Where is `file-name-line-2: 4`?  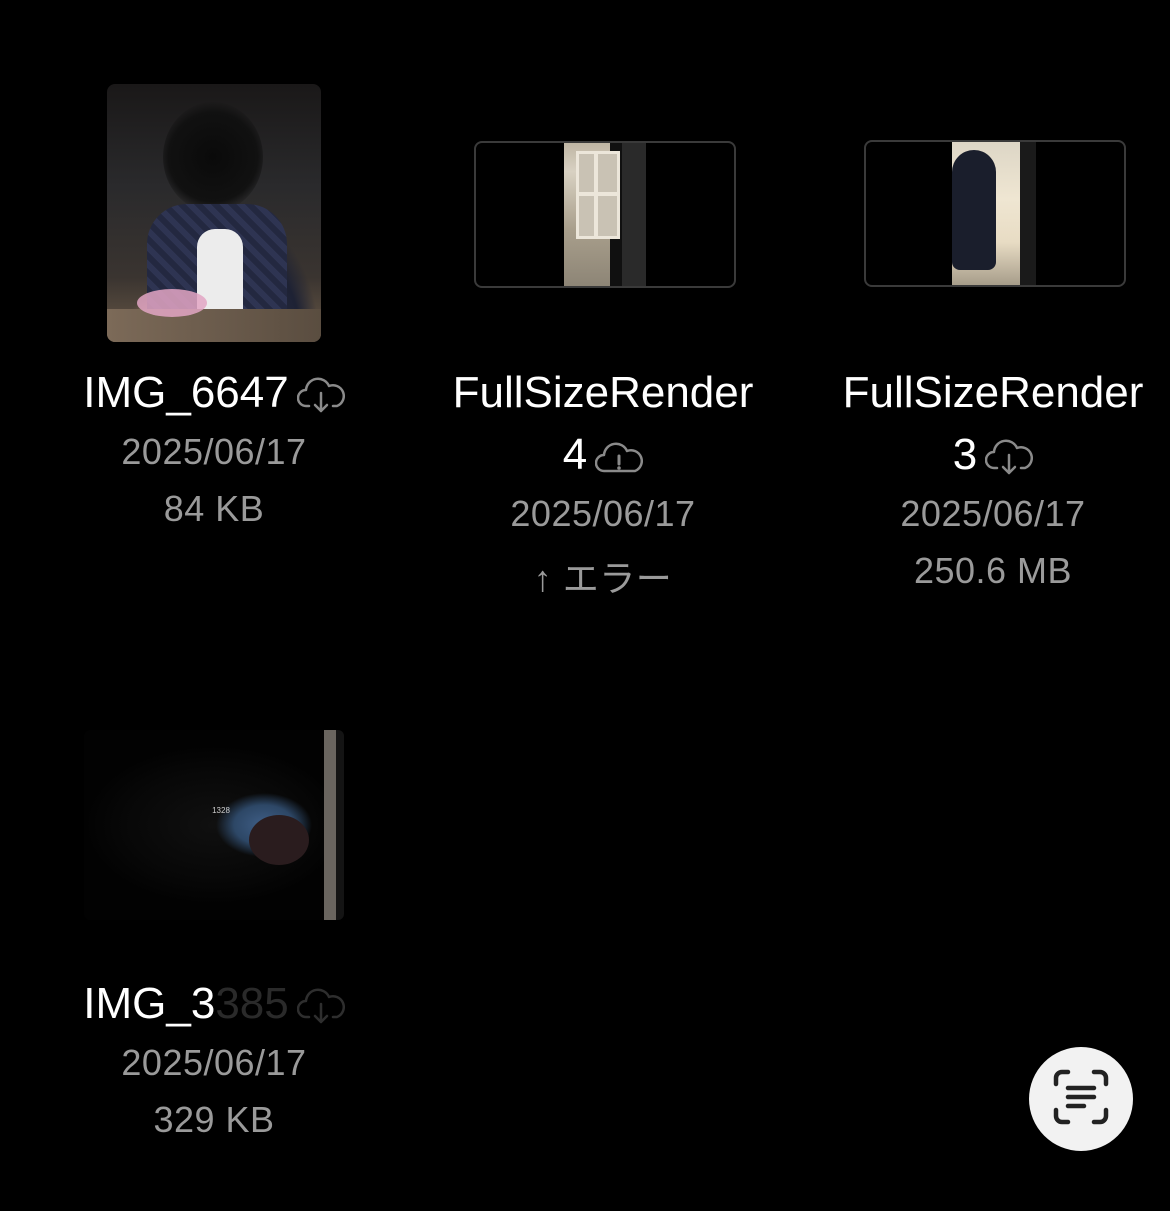
file-name-line-2: 4 is located at coordinates (603, 455).